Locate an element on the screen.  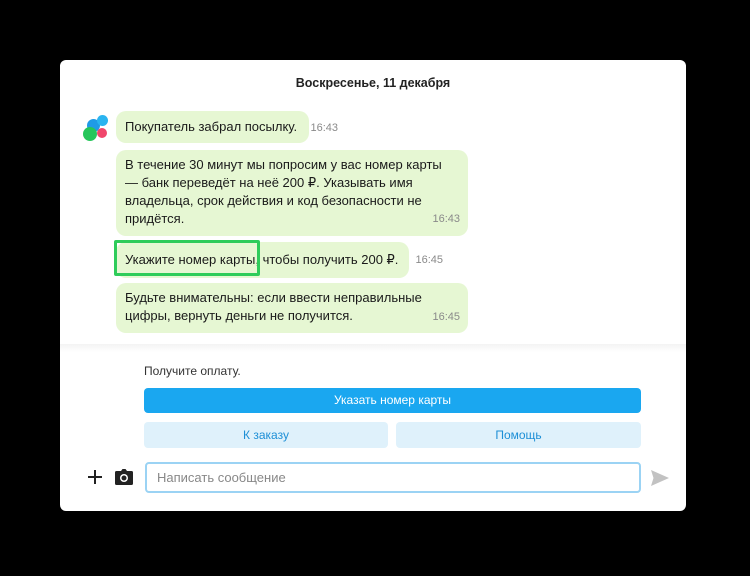
avatar-dot-pink is located at coordinates (102, 133).